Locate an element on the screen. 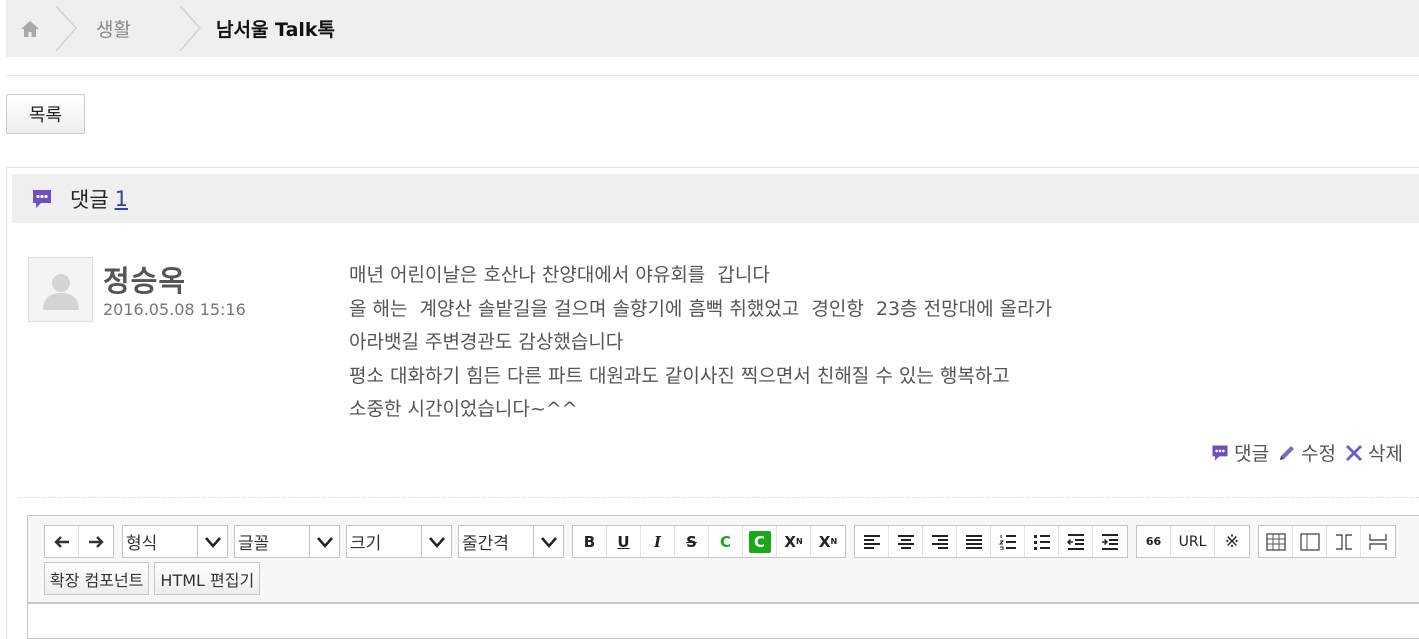  comment-header: 댓글 1 is located at coordinates (715, 198).